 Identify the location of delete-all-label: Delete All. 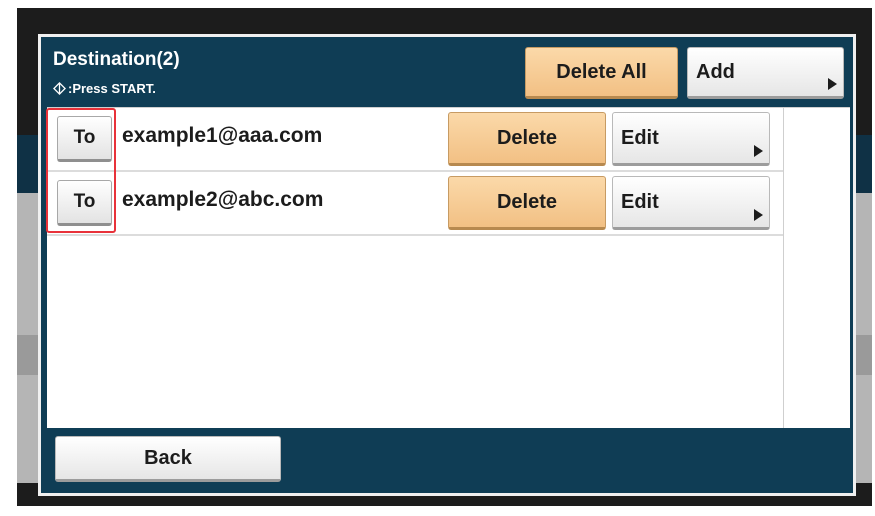
(601, 71).